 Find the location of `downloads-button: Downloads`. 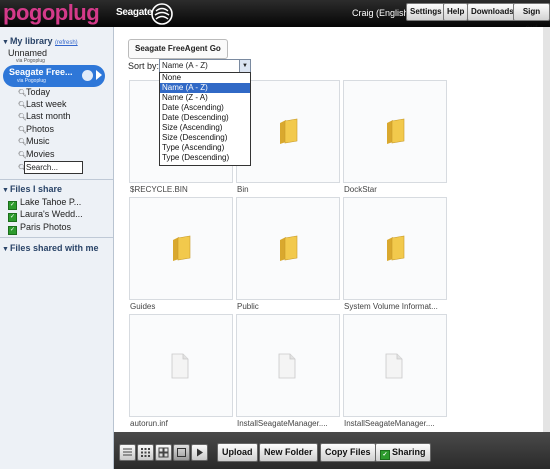

downloads-button: Downloads is located at coordinates (492, 12).